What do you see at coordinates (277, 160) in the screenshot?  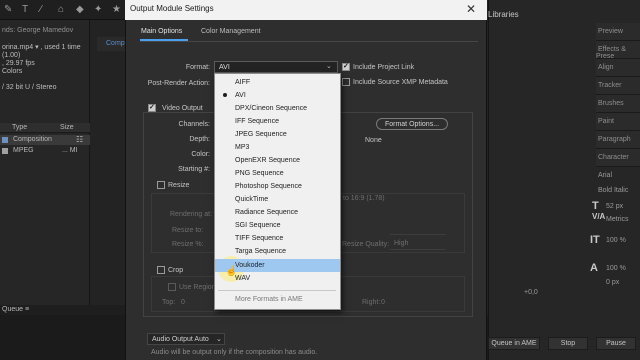 I see `format-option-openexr: OpenEXR Sequence` at bounding box center [277, 160].